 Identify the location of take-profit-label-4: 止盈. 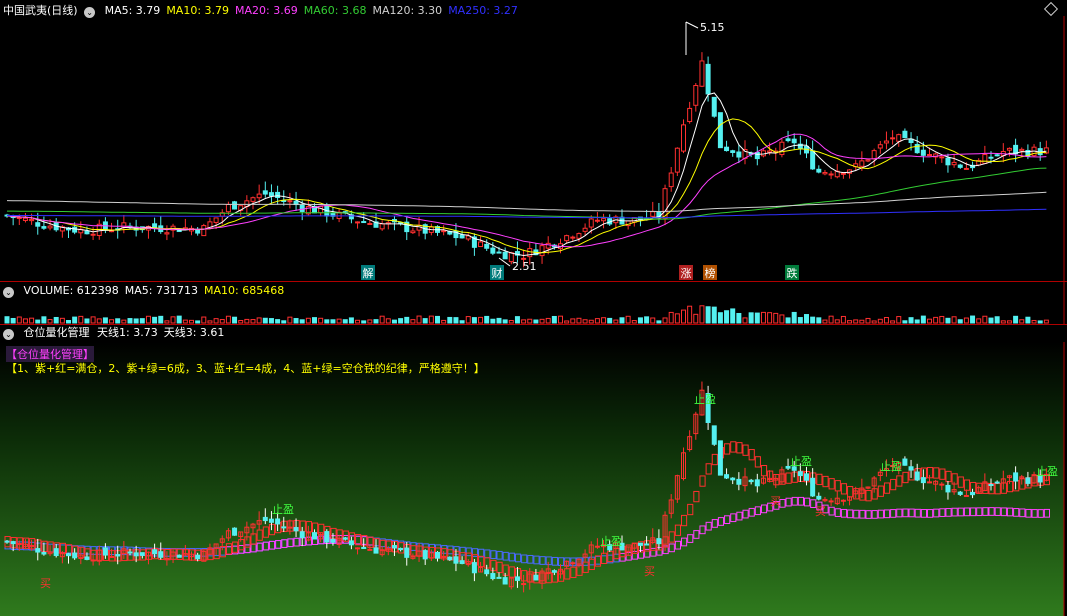
(891, 466).